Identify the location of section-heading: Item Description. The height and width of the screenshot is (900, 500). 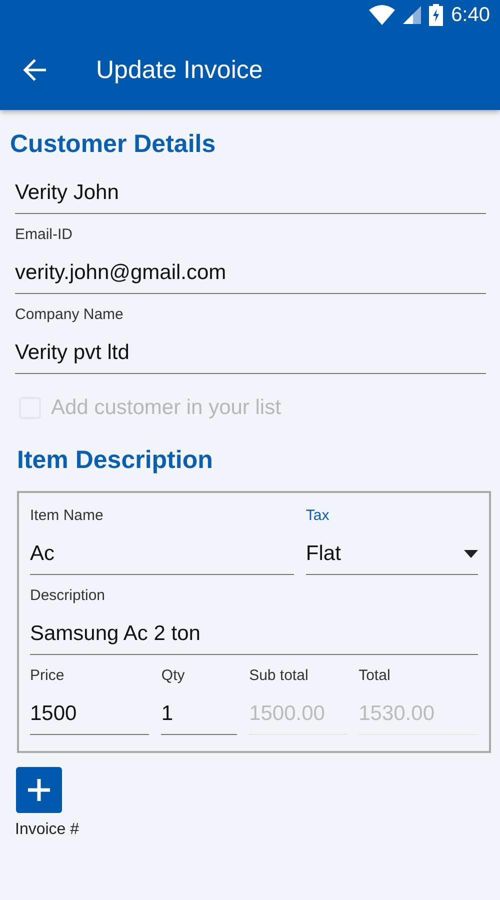
(115, 460).